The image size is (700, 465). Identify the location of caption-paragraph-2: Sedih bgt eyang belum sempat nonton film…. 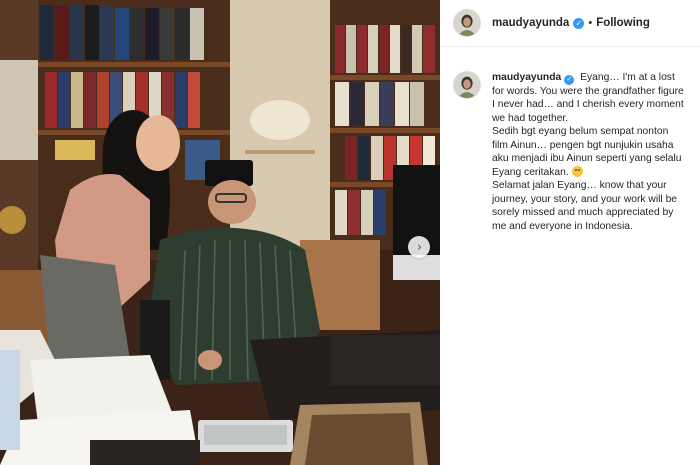
(587, 152).